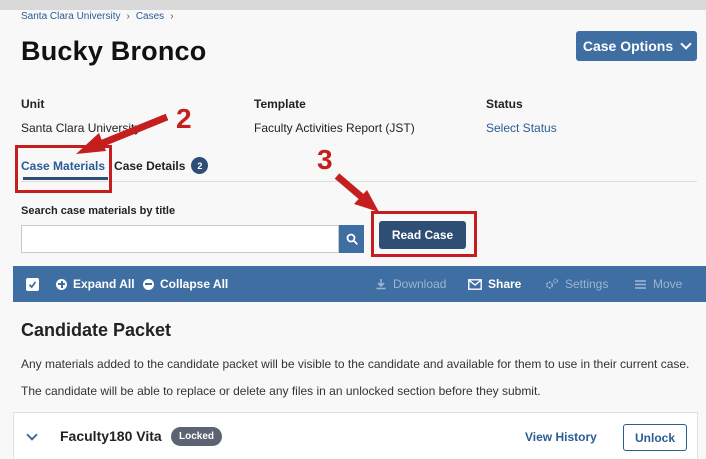 The height and width of the screenshot is (459, 706). What do you see at coordinates (628, 46) in the screenshot?
I see `case-options-label: Case Options` at bounding box center [628, 46].